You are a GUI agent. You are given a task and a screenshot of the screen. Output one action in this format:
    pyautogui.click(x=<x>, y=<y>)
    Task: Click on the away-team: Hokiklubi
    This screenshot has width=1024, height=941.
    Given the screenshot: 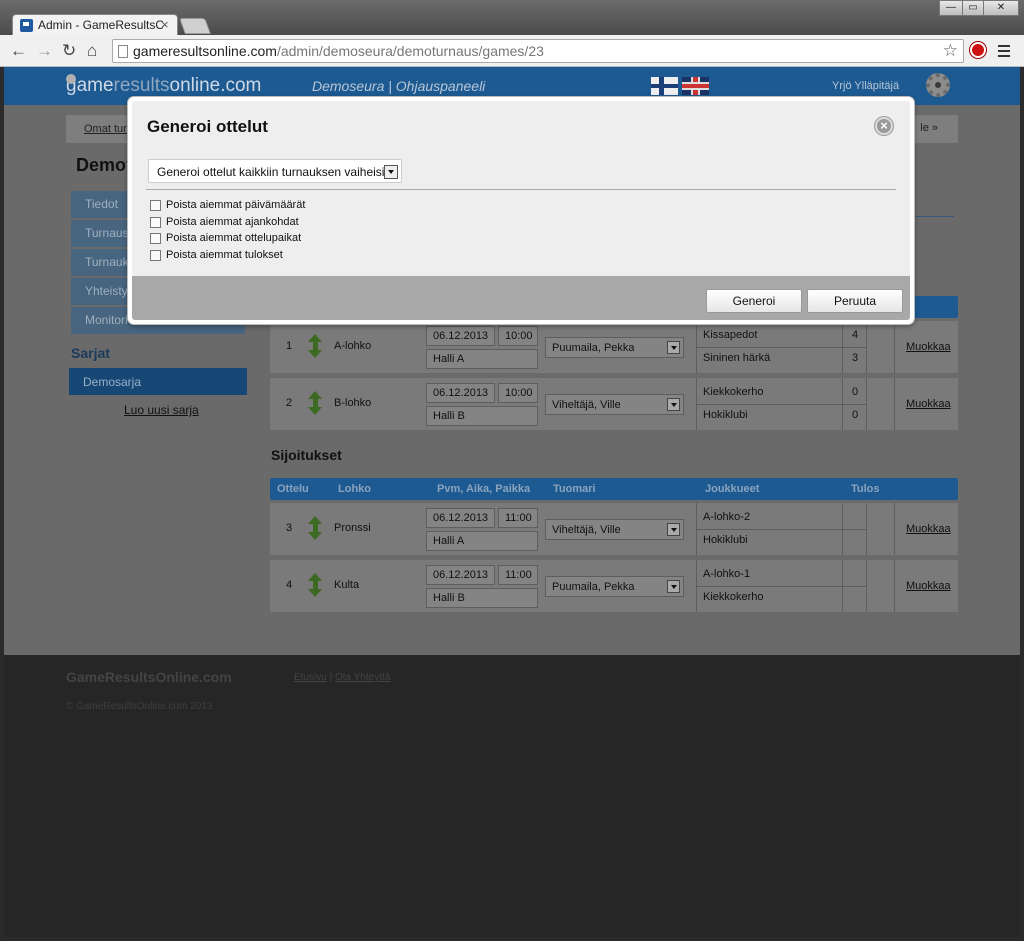 What is the action you would take?
    pyautogui.click(x=725, y=540)
    